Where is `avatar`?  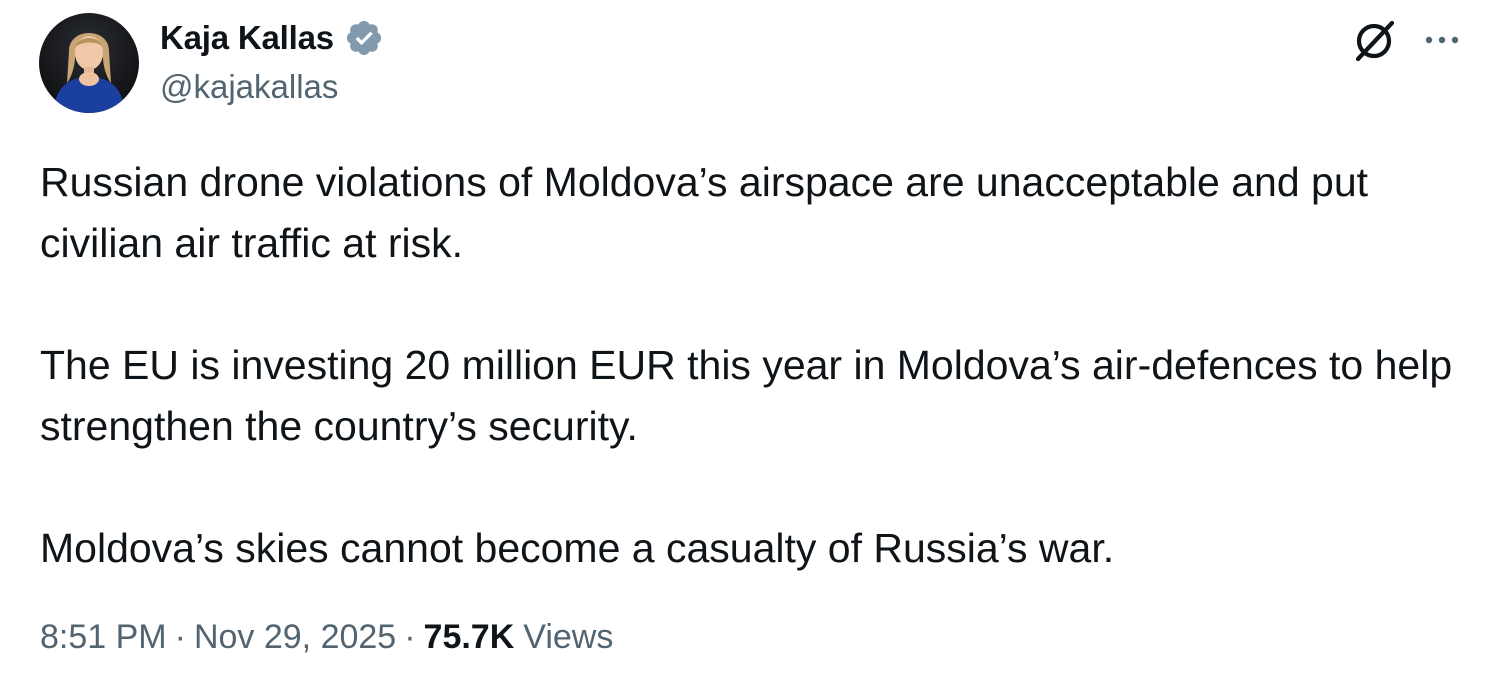 avatar is located at coordinates (89, 63).